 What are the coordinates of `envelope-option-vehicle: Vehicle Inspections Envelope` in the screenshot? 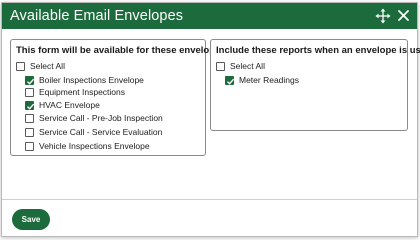 It's located at (87, 146).